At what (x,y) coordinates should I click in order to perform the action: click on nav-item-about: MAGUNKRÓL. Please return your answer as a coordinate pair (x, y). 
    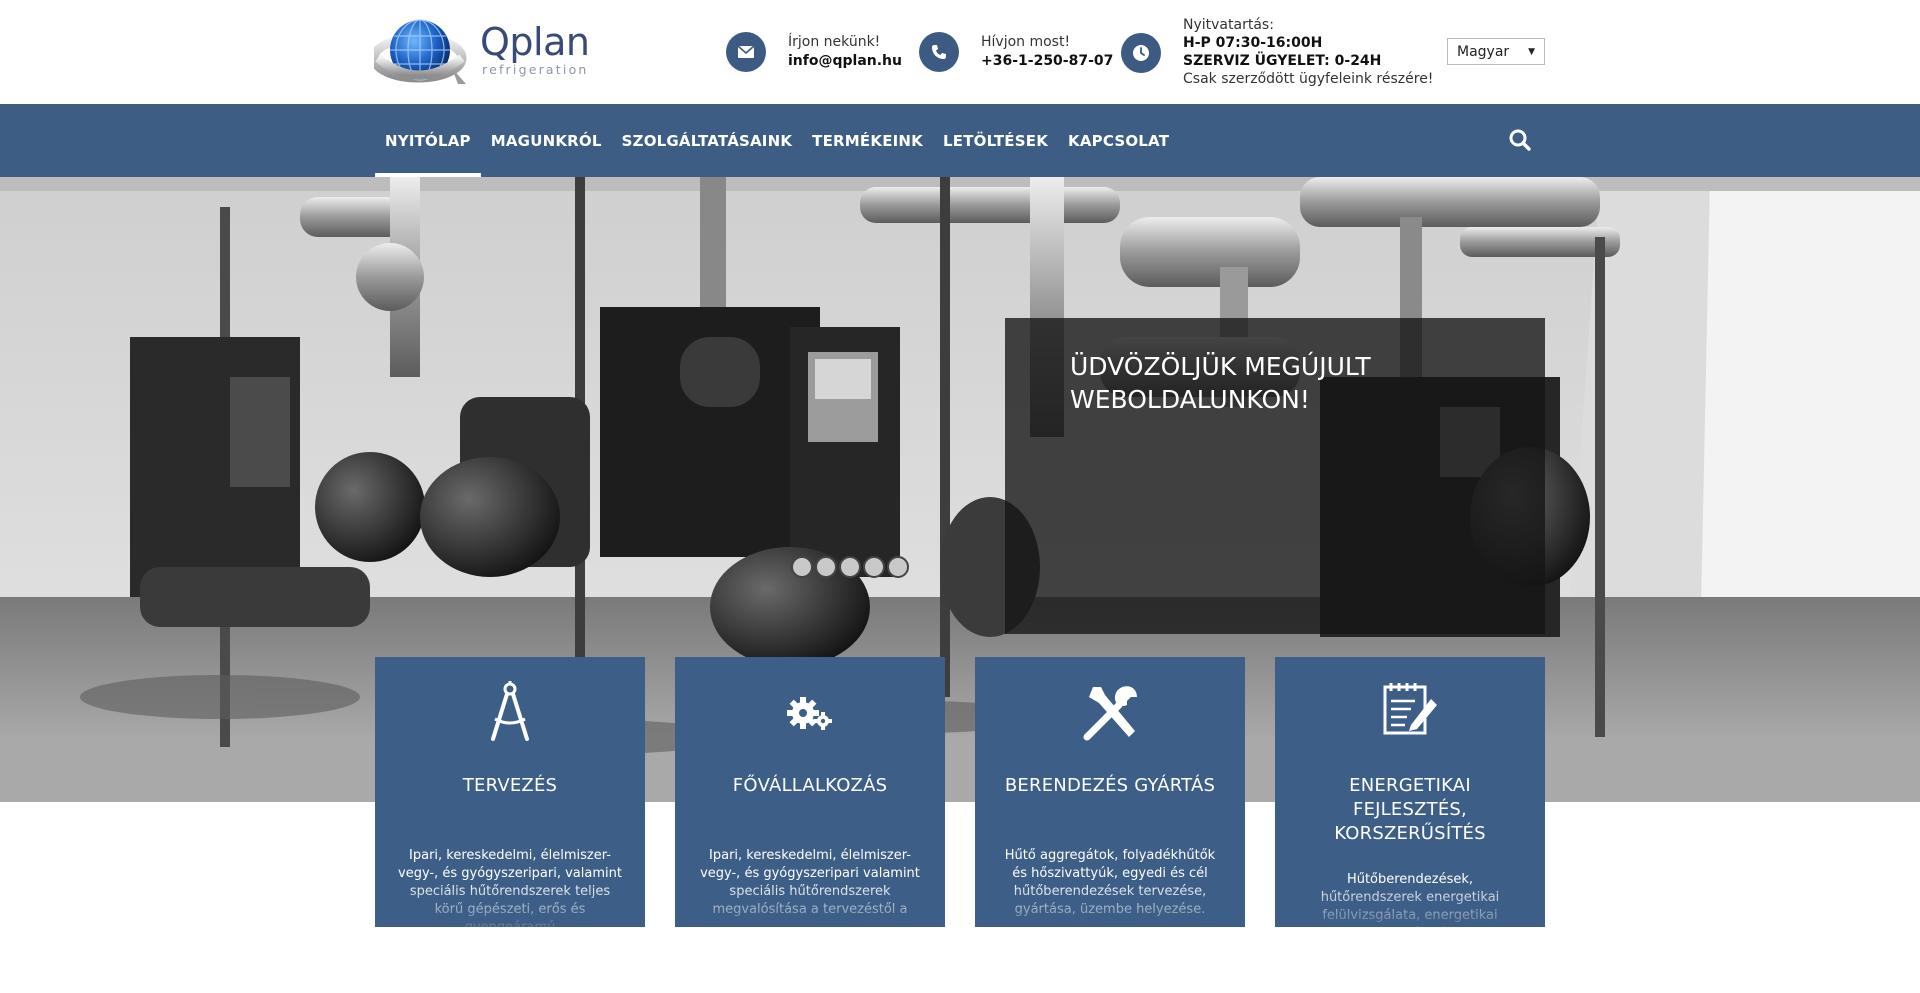
    Looking at the image, I should click on (546, 140).